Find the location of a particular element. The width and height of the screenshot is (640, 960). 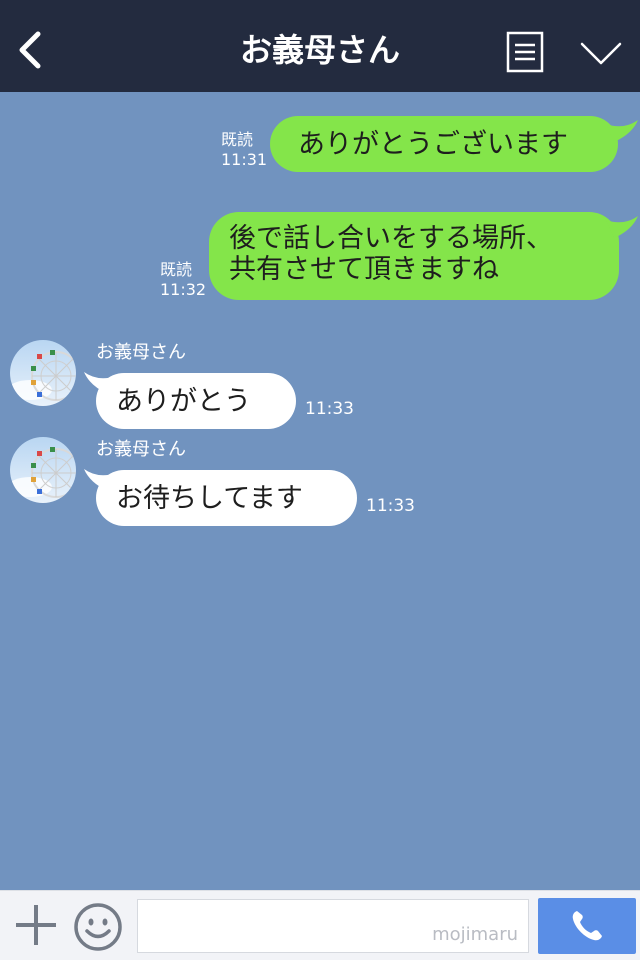

expand-button is located at coordinates (601, 53).